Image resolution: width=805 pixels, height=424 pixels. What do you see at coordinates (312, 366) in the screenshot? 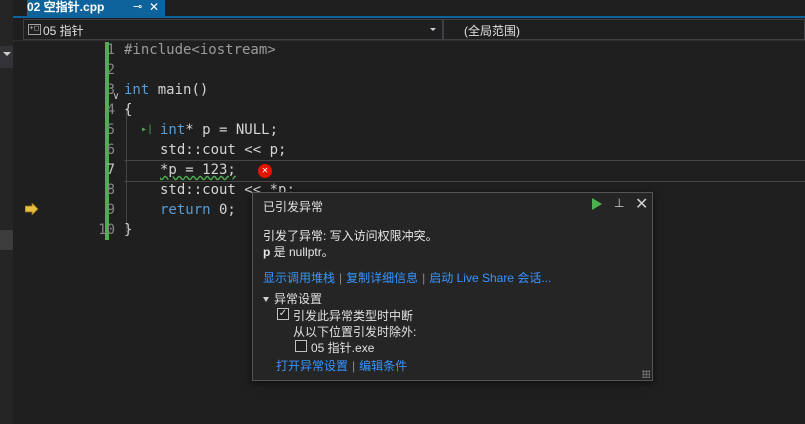
I see `open-exception-settings-link: 打开异常设置` at bounding box center [312, 366].